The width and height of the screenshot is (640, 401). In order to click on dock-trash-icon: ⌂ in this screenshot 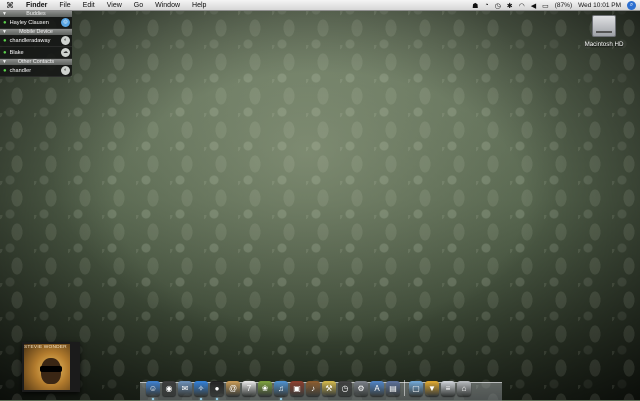, I will do `click(464, 388)`.